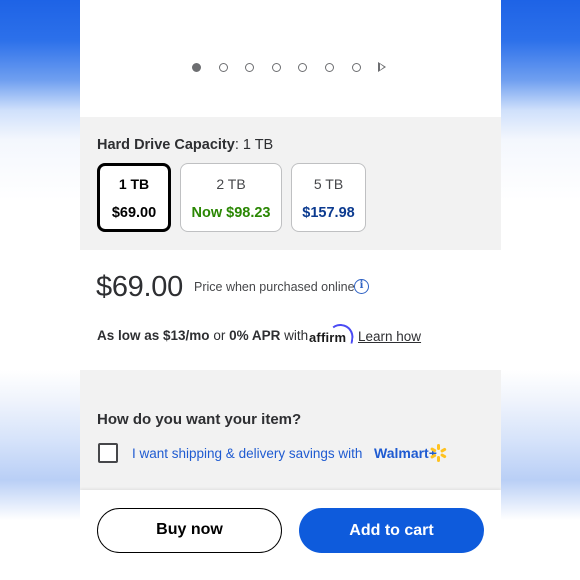  Describe the element at coordinates (134, 213) in the screenshot. I see `option-price: $69.00` at that location.